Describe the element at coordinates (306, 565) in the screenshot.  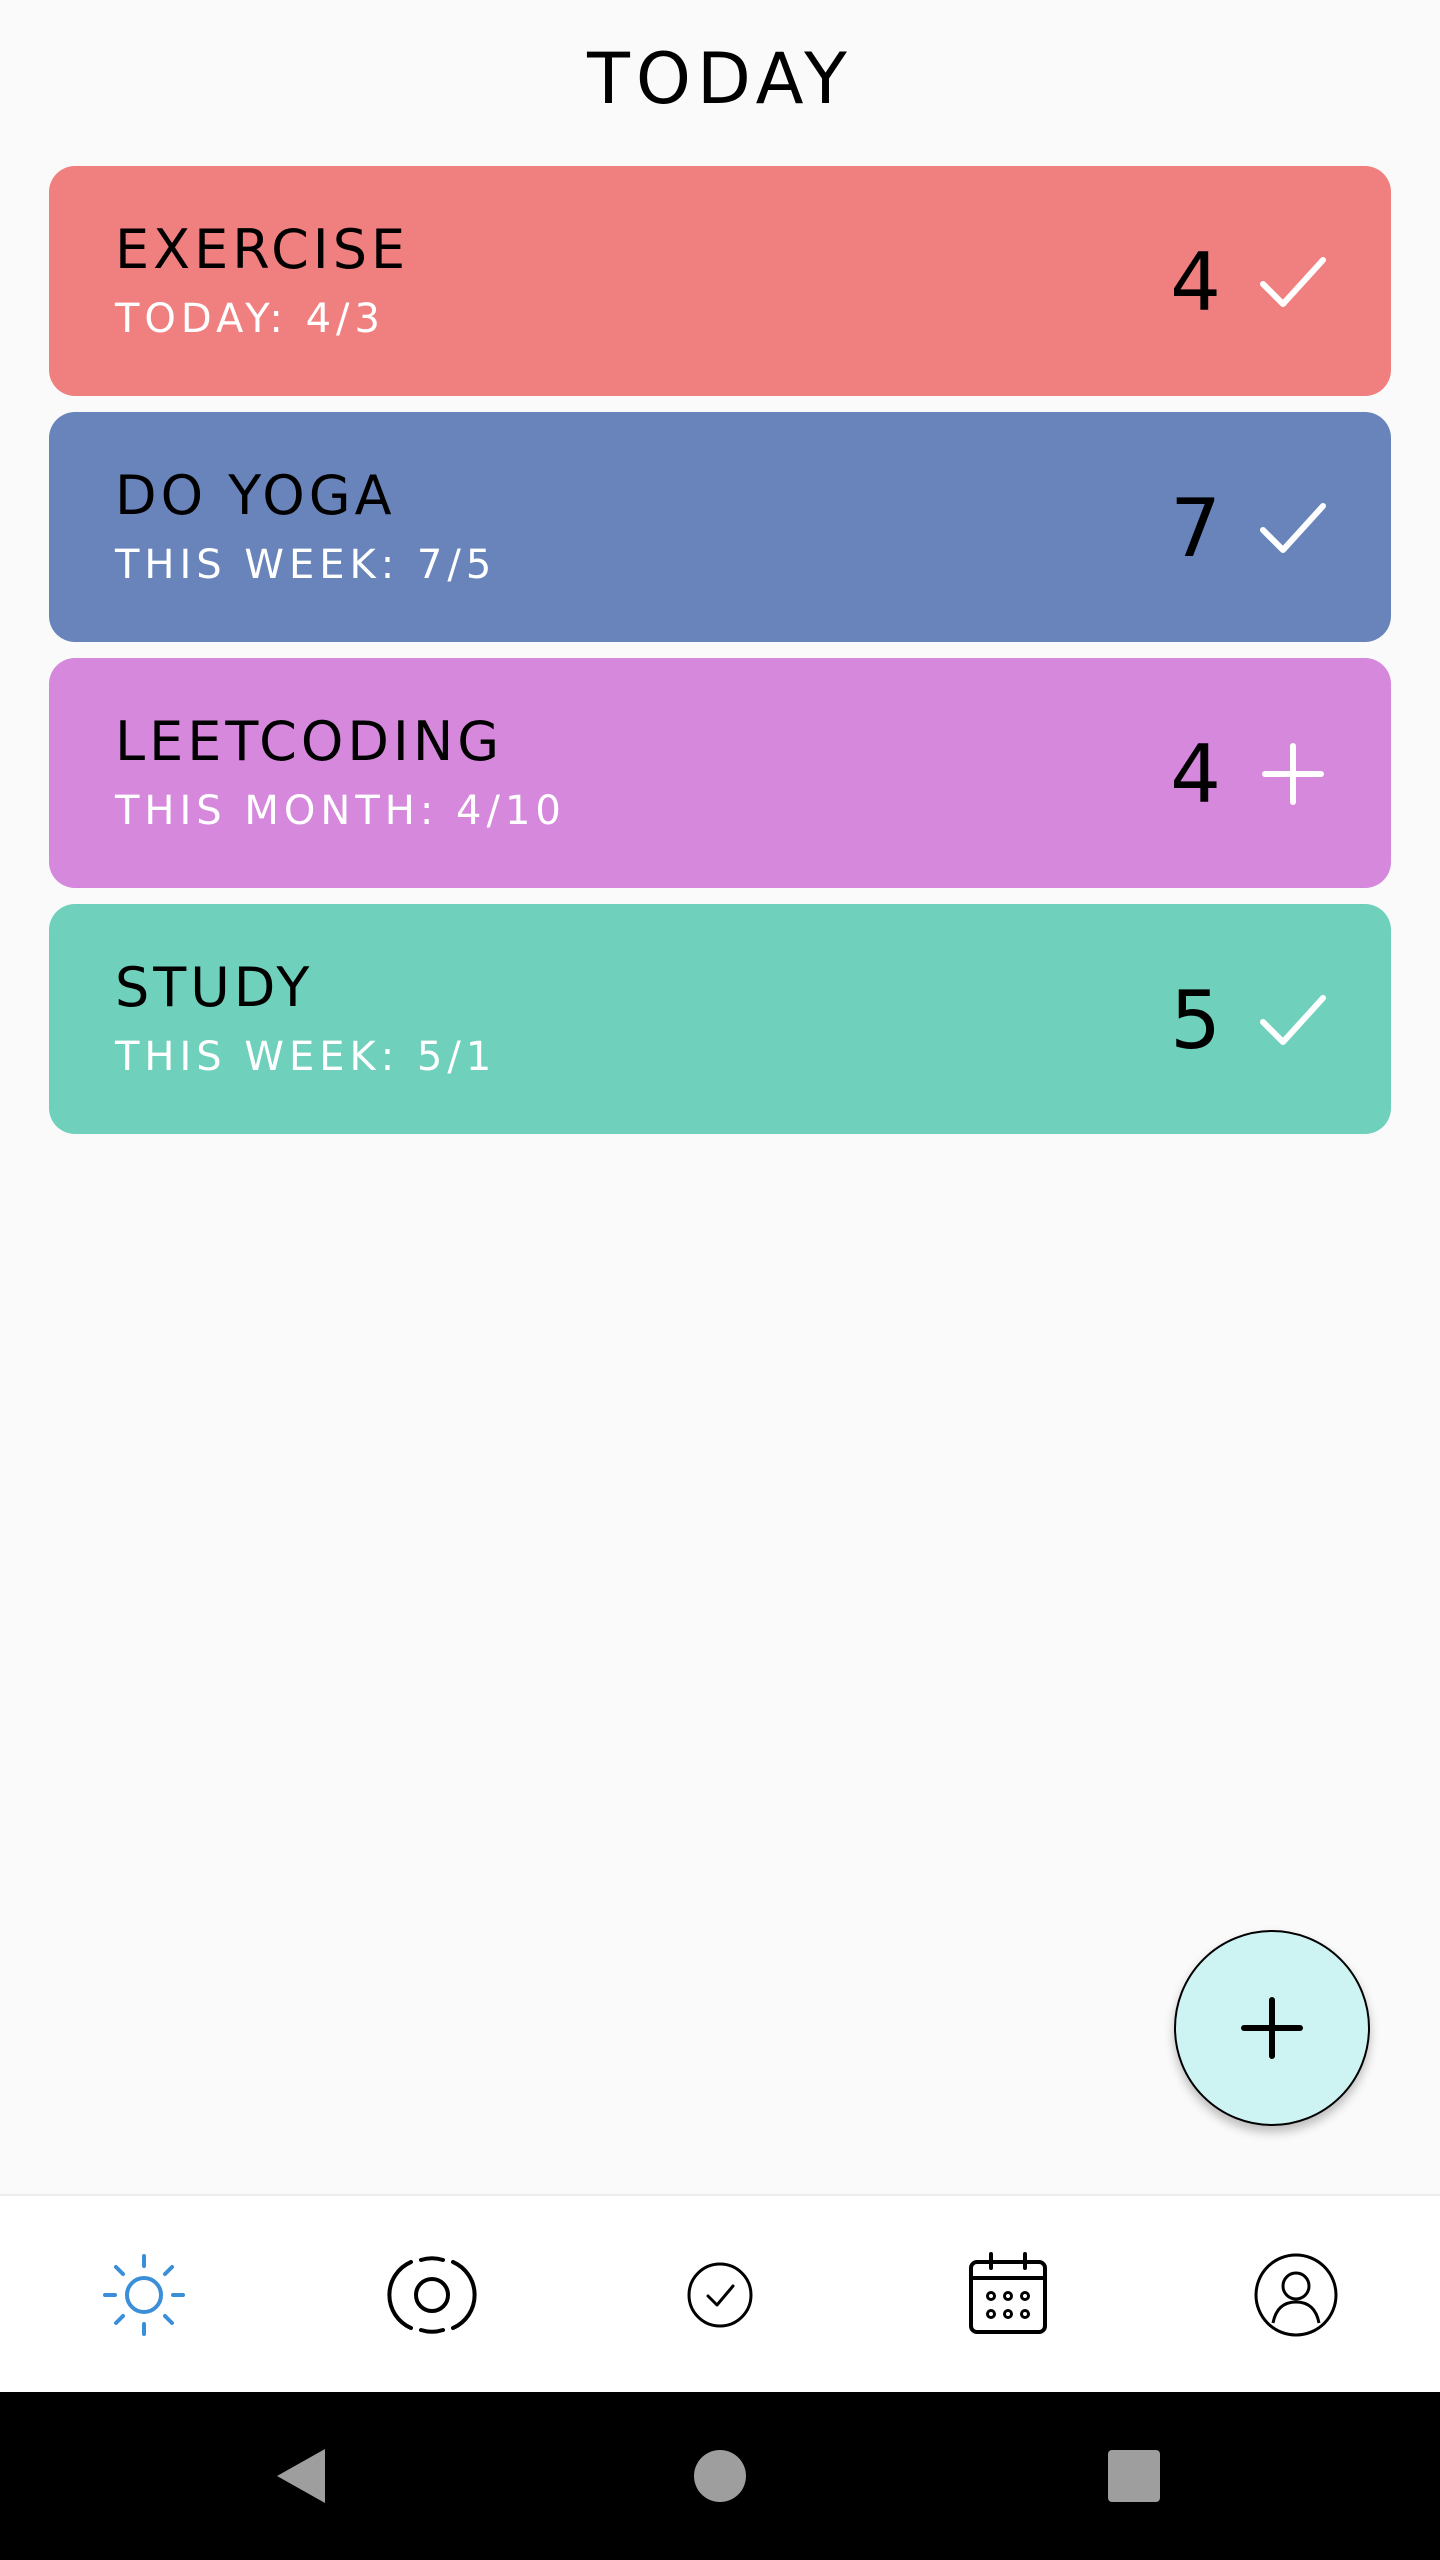
I see `habit-progress: THIS WEEK: 7/5` at that location.